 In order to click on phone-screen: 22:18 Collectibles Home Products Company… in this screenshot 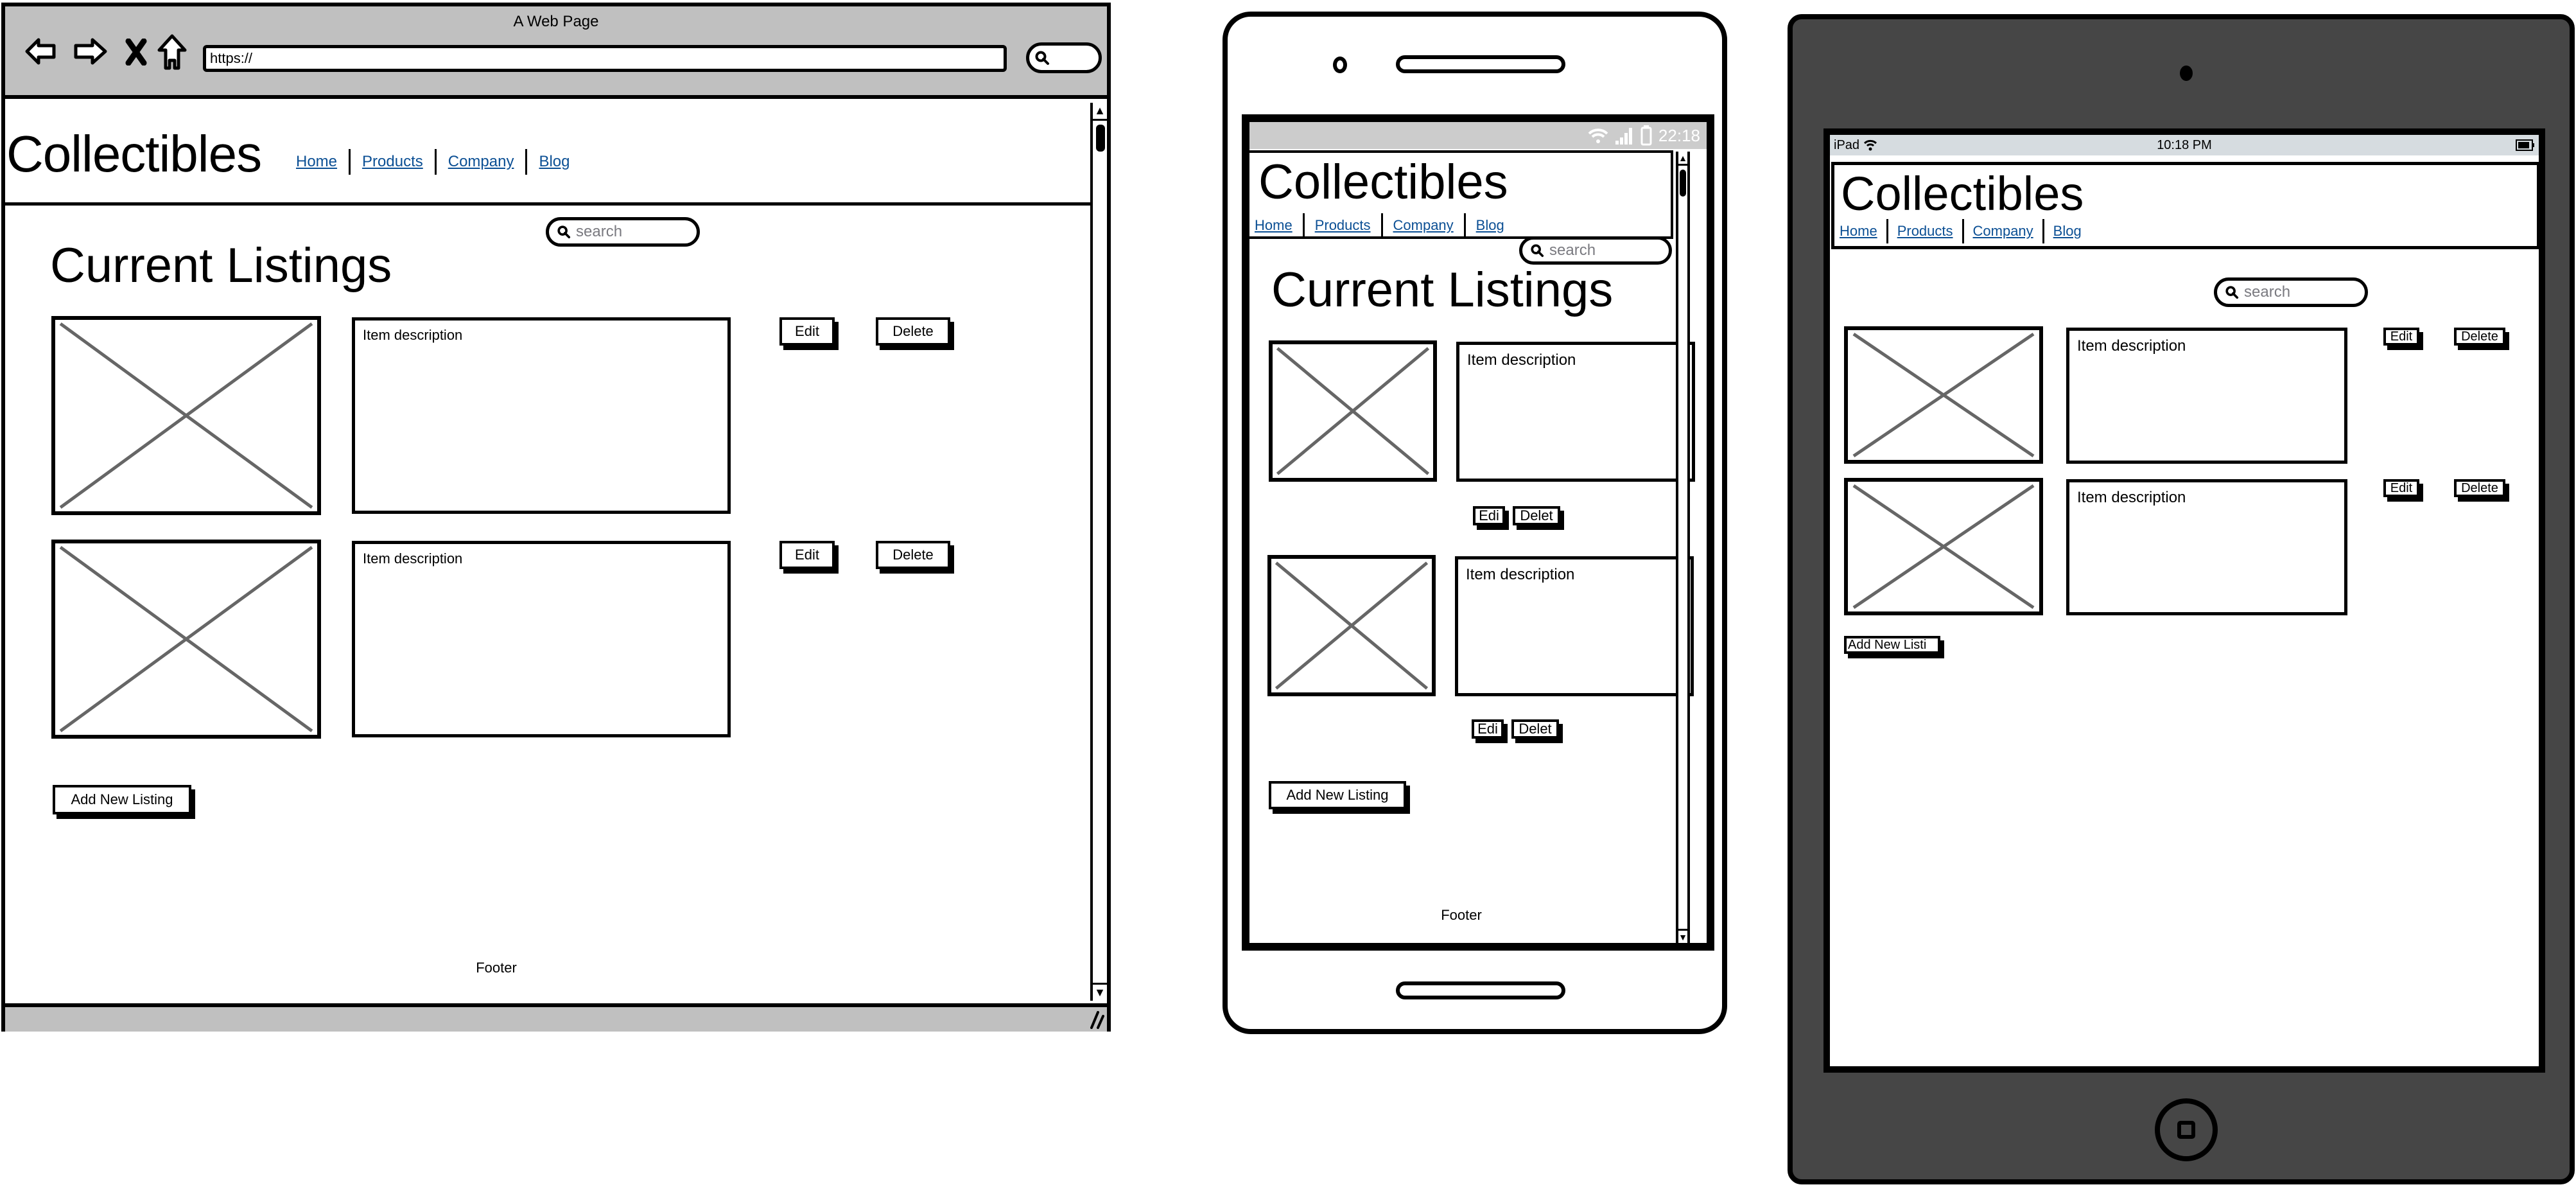, I will do `click(1478, 532)`.